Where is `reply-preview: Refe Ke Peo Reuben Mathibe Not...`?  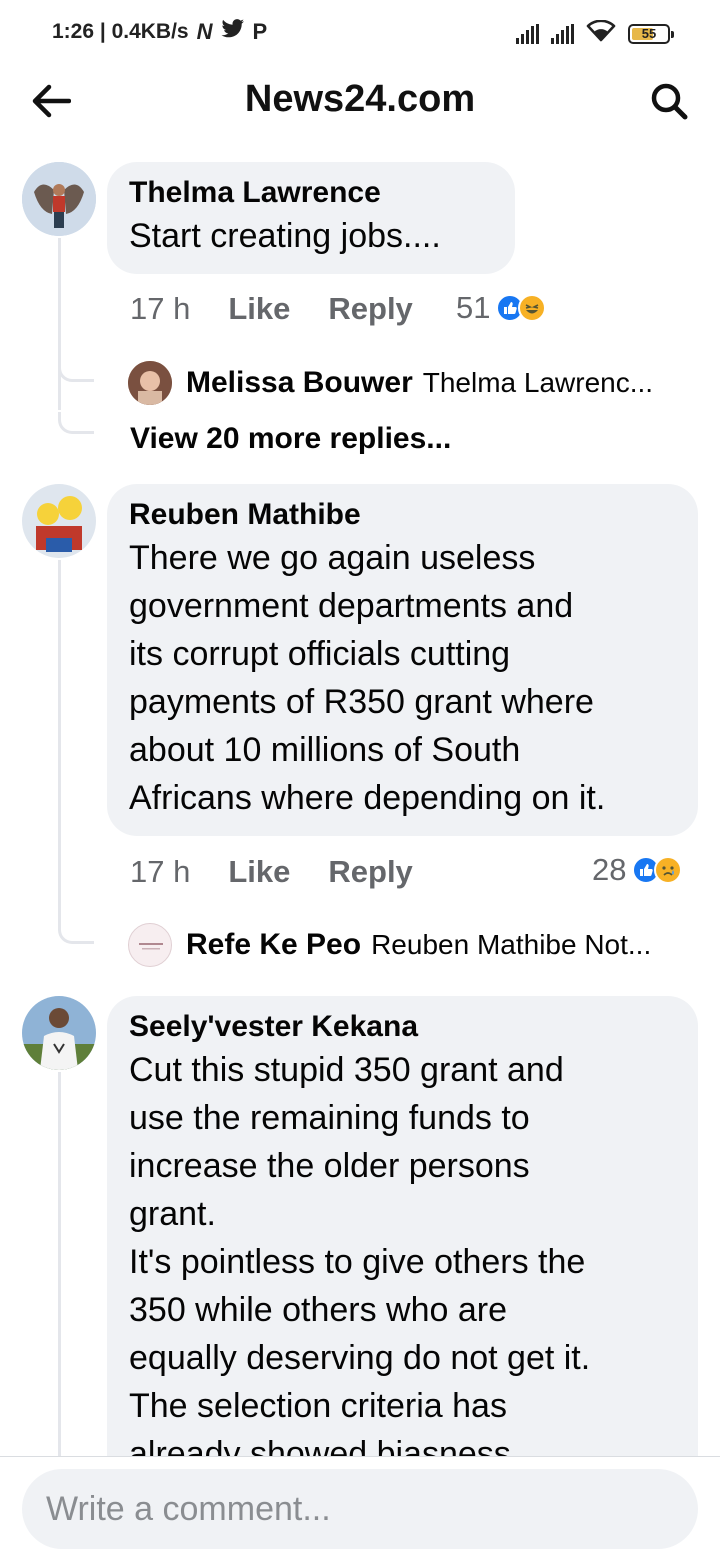
reply-preview: Refe Ke Peo Reuben Mathibe Not... is located at coordinates (389, 945).